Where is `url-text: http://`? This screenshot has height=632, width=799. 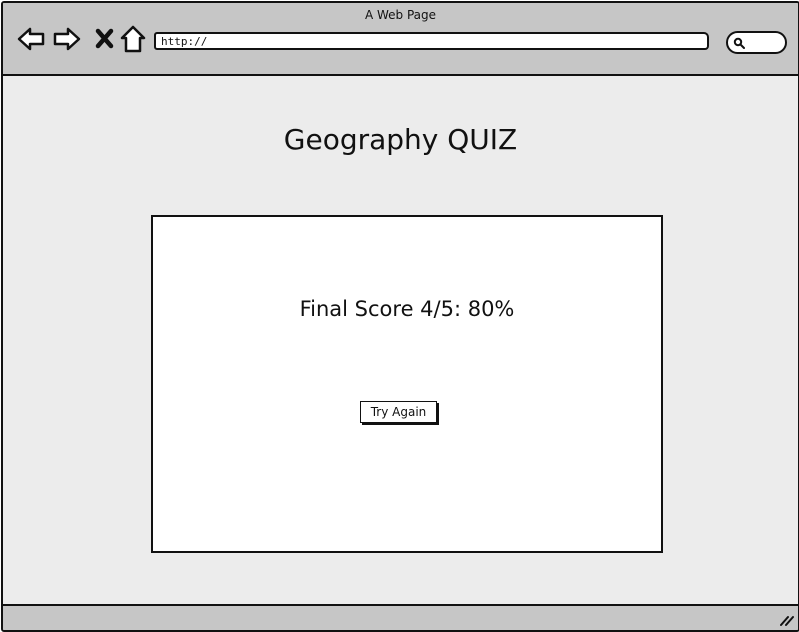 url-text: http:// is located at coordinates (184, 41).